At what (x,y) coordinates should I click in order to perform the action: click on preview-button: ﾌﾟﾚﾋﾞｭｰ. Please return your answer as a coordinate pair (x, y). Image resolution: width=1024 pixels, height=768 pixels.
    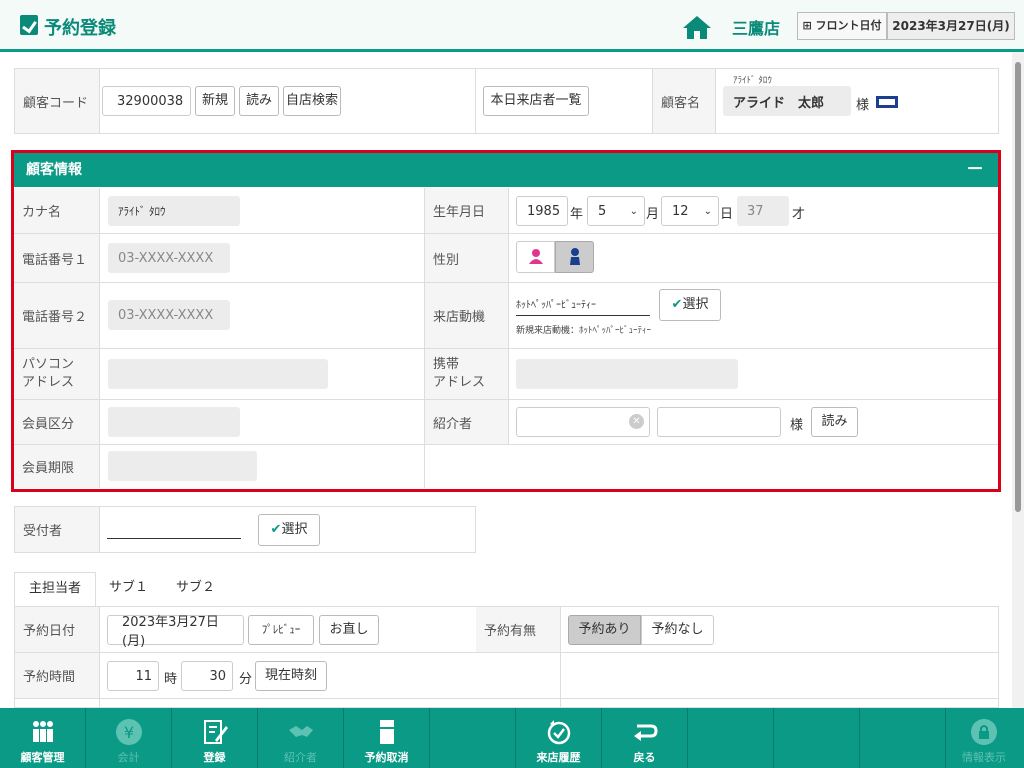
    Looking at the image, I should click on (281, 630).